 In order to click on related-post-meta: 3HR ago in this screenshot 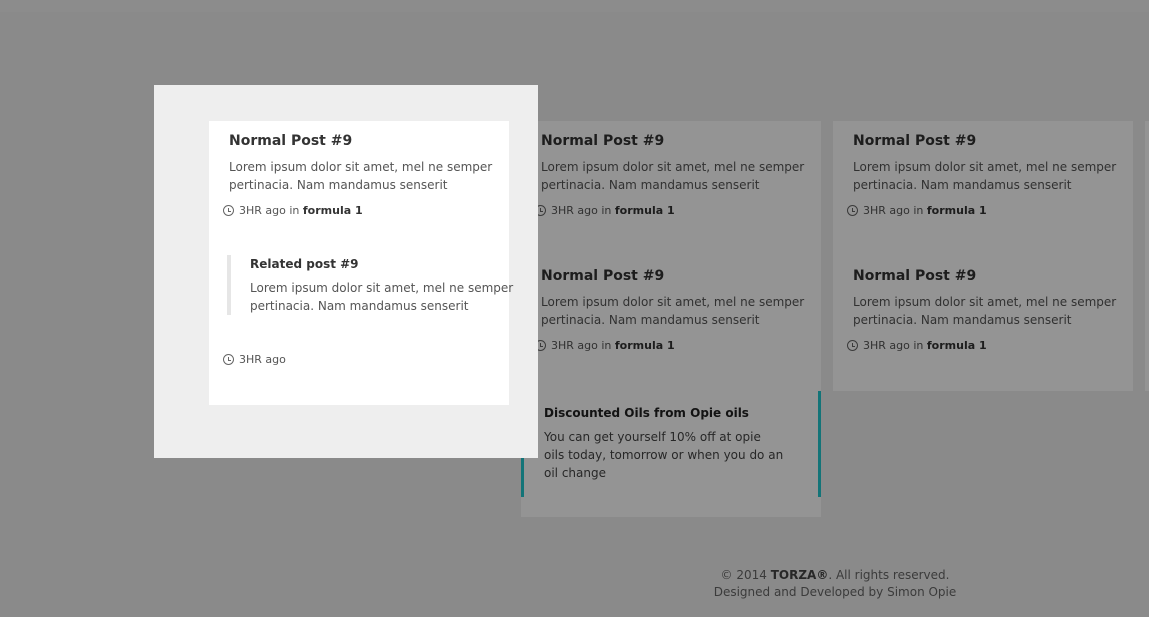, I will do `click(254, 360)`.